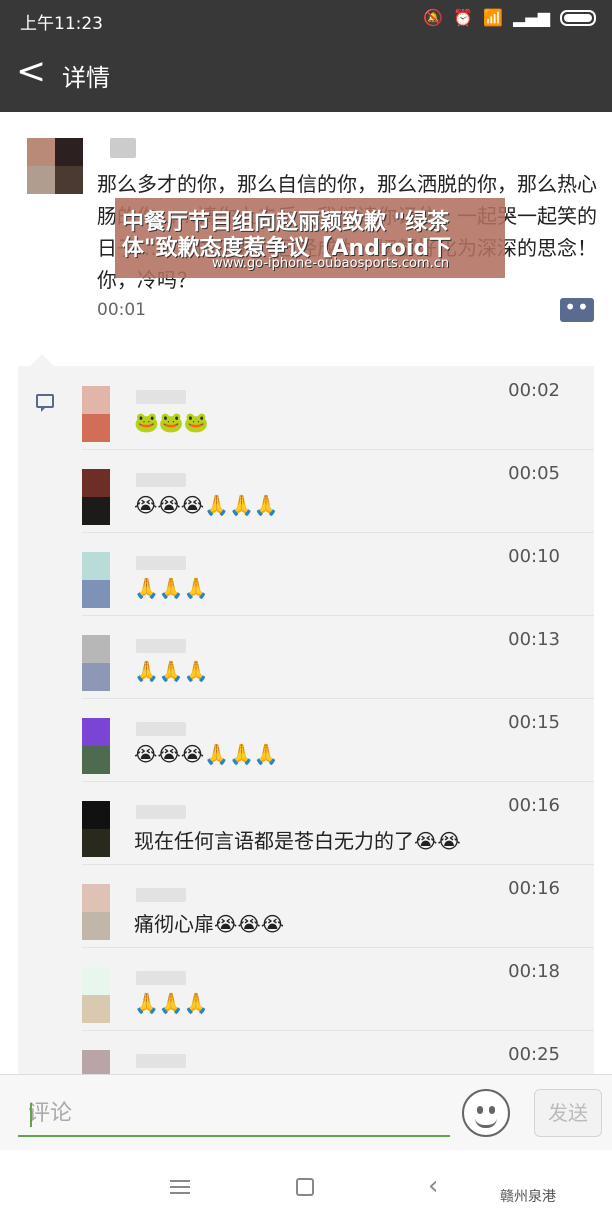 Image resolution: width=612 pixels, height=1224 pixels. I want to click on comment-item: 00:16 现在任何言语都是苍白无力的了😭😭, so click(306, 823).